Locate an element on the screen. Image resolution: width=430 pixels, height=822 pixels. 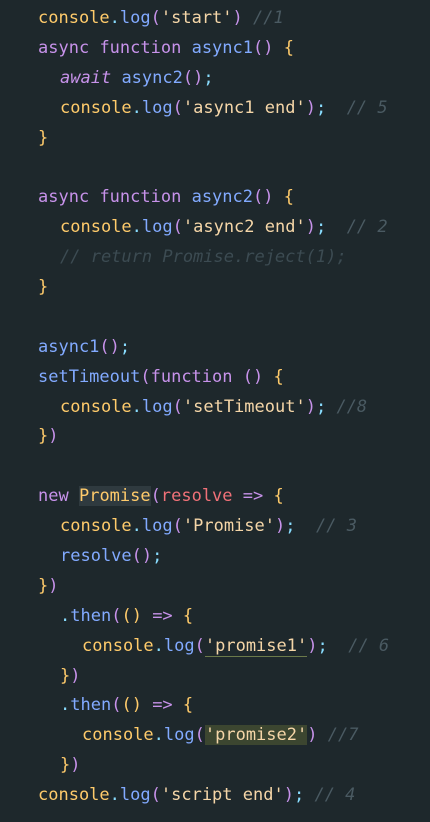
code-line-19: resolve(); is located at coordinates (111, 556).